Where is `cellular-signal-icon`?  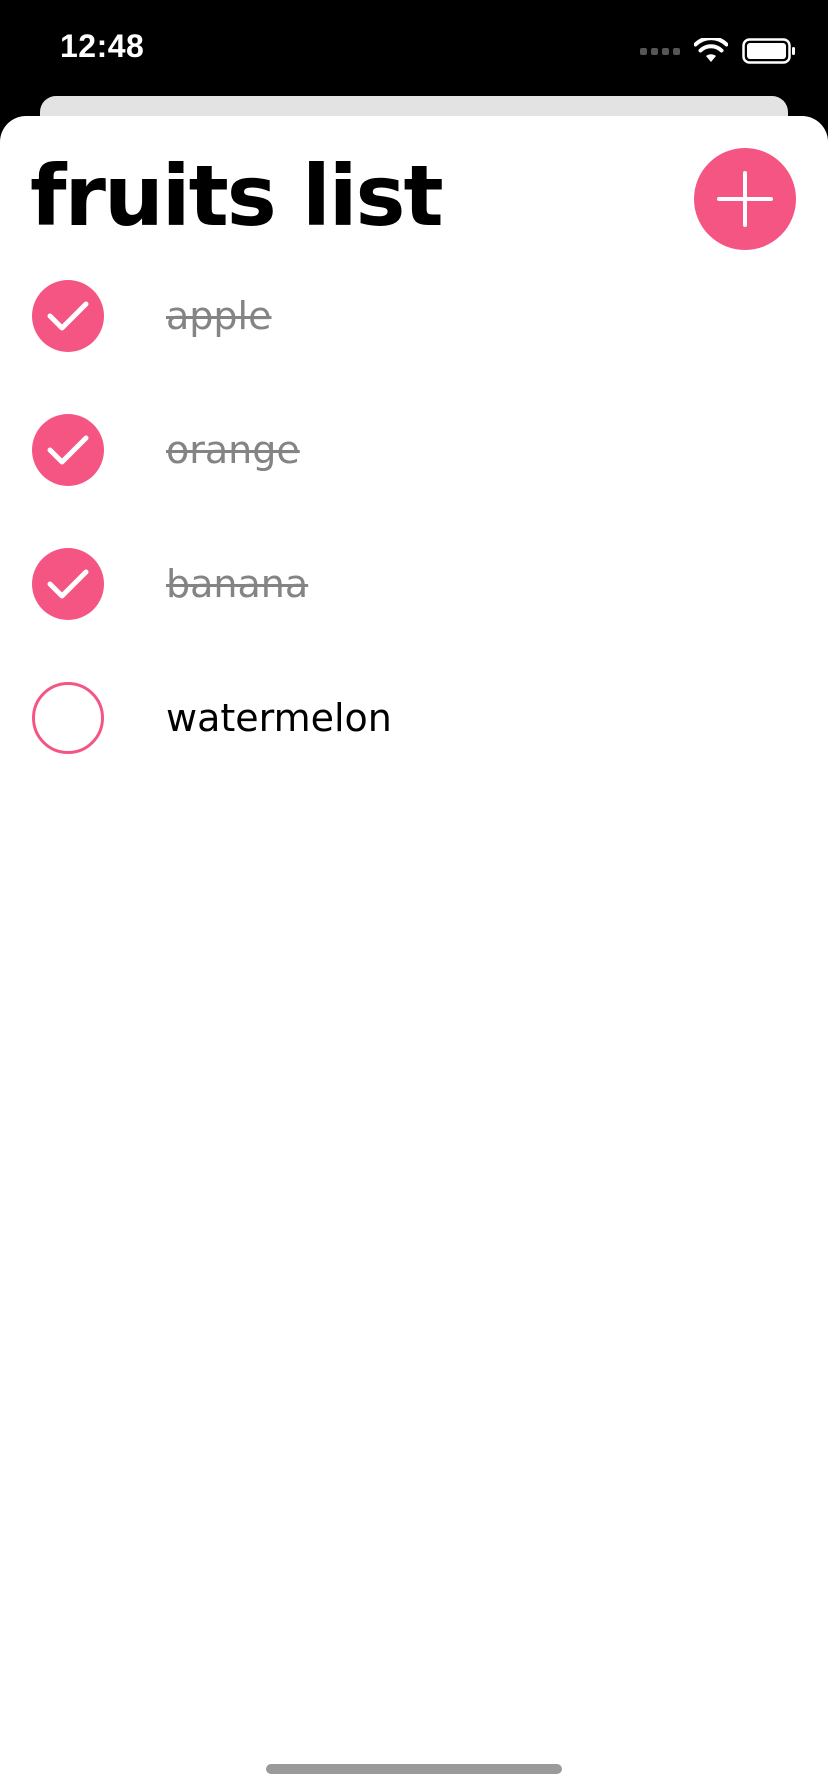
cellular-signal-icon is located at coordinates (660, 51).